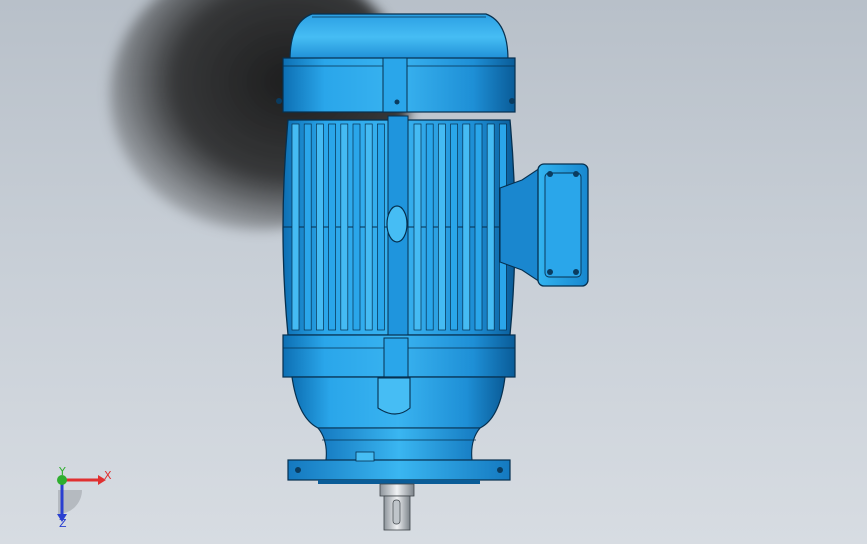 This screenshot has width=867, height=544. Describe the element at coordinates (396, 85) in the screenshot. I see `upper-housing-band` at that location.